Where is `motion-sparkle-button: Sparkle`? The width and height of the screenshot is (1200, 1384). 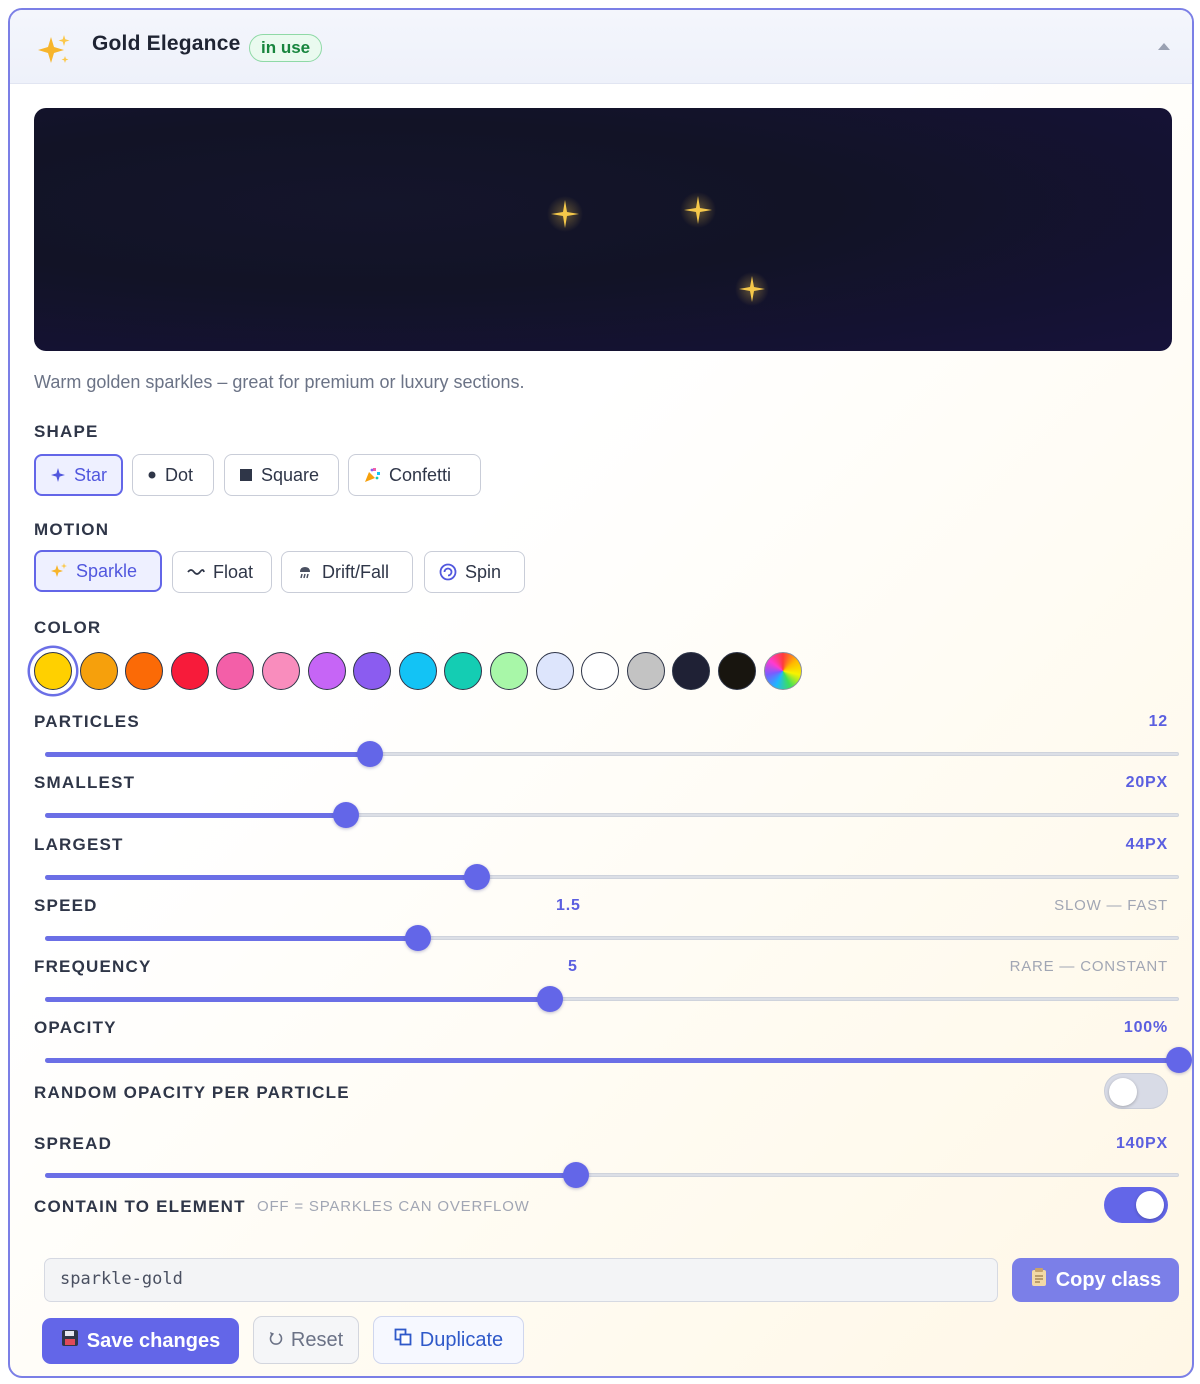 motion-sparkle-button: Sparkle is located at coordinates (98, 571).